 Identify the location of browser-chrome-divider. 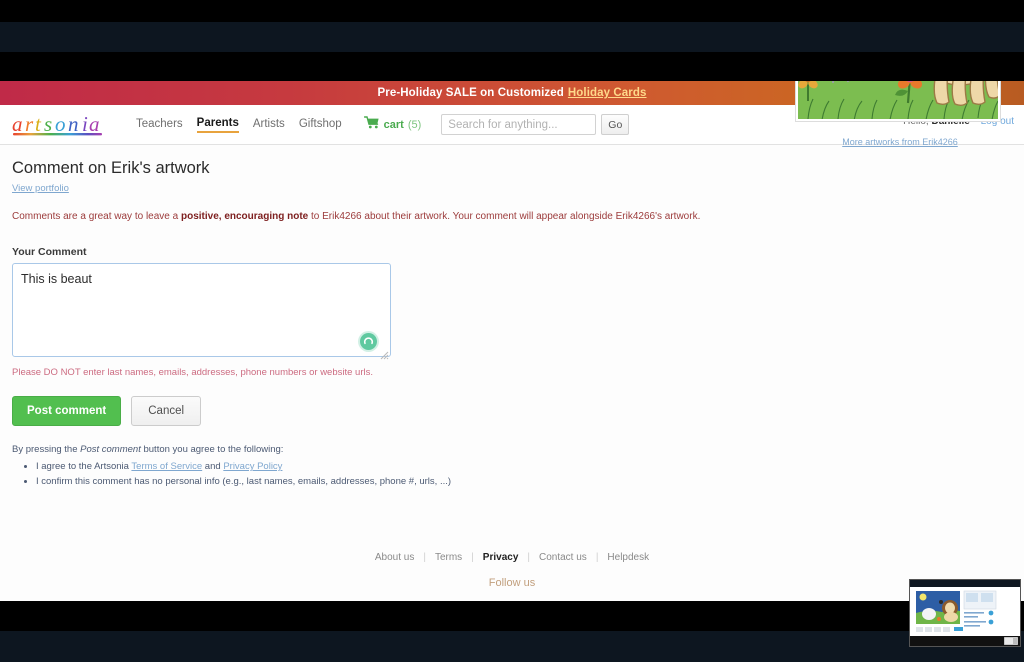
(512, 66).